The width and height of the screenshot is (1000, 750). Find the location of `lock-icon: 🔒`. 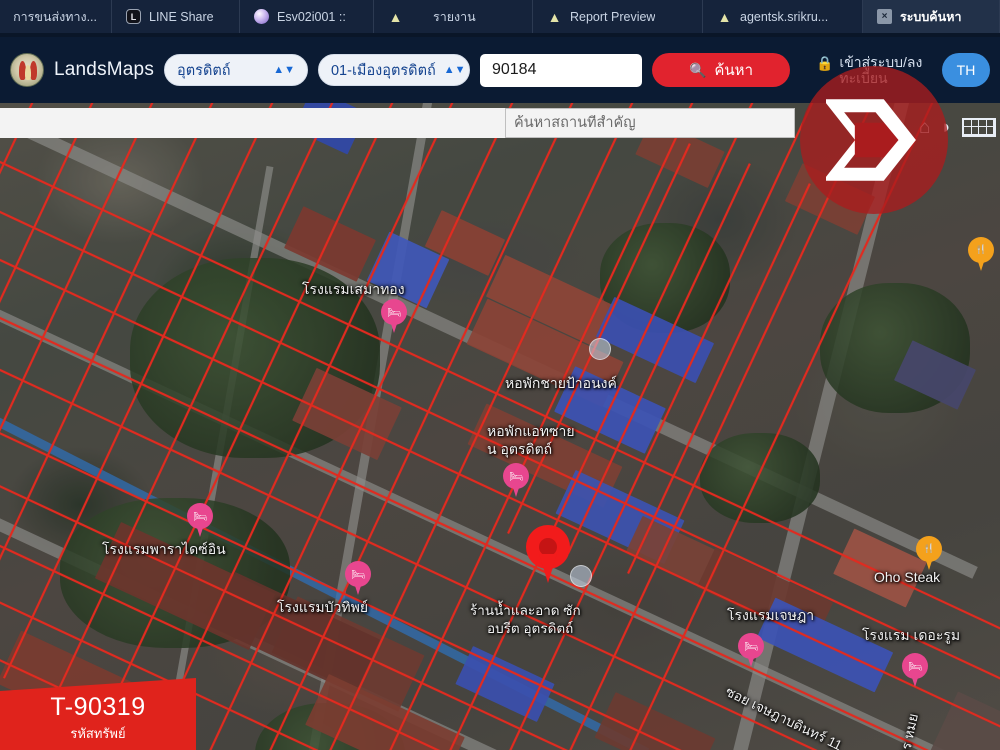

lock-icon: 🔒 is located at coordinates (824, 62).